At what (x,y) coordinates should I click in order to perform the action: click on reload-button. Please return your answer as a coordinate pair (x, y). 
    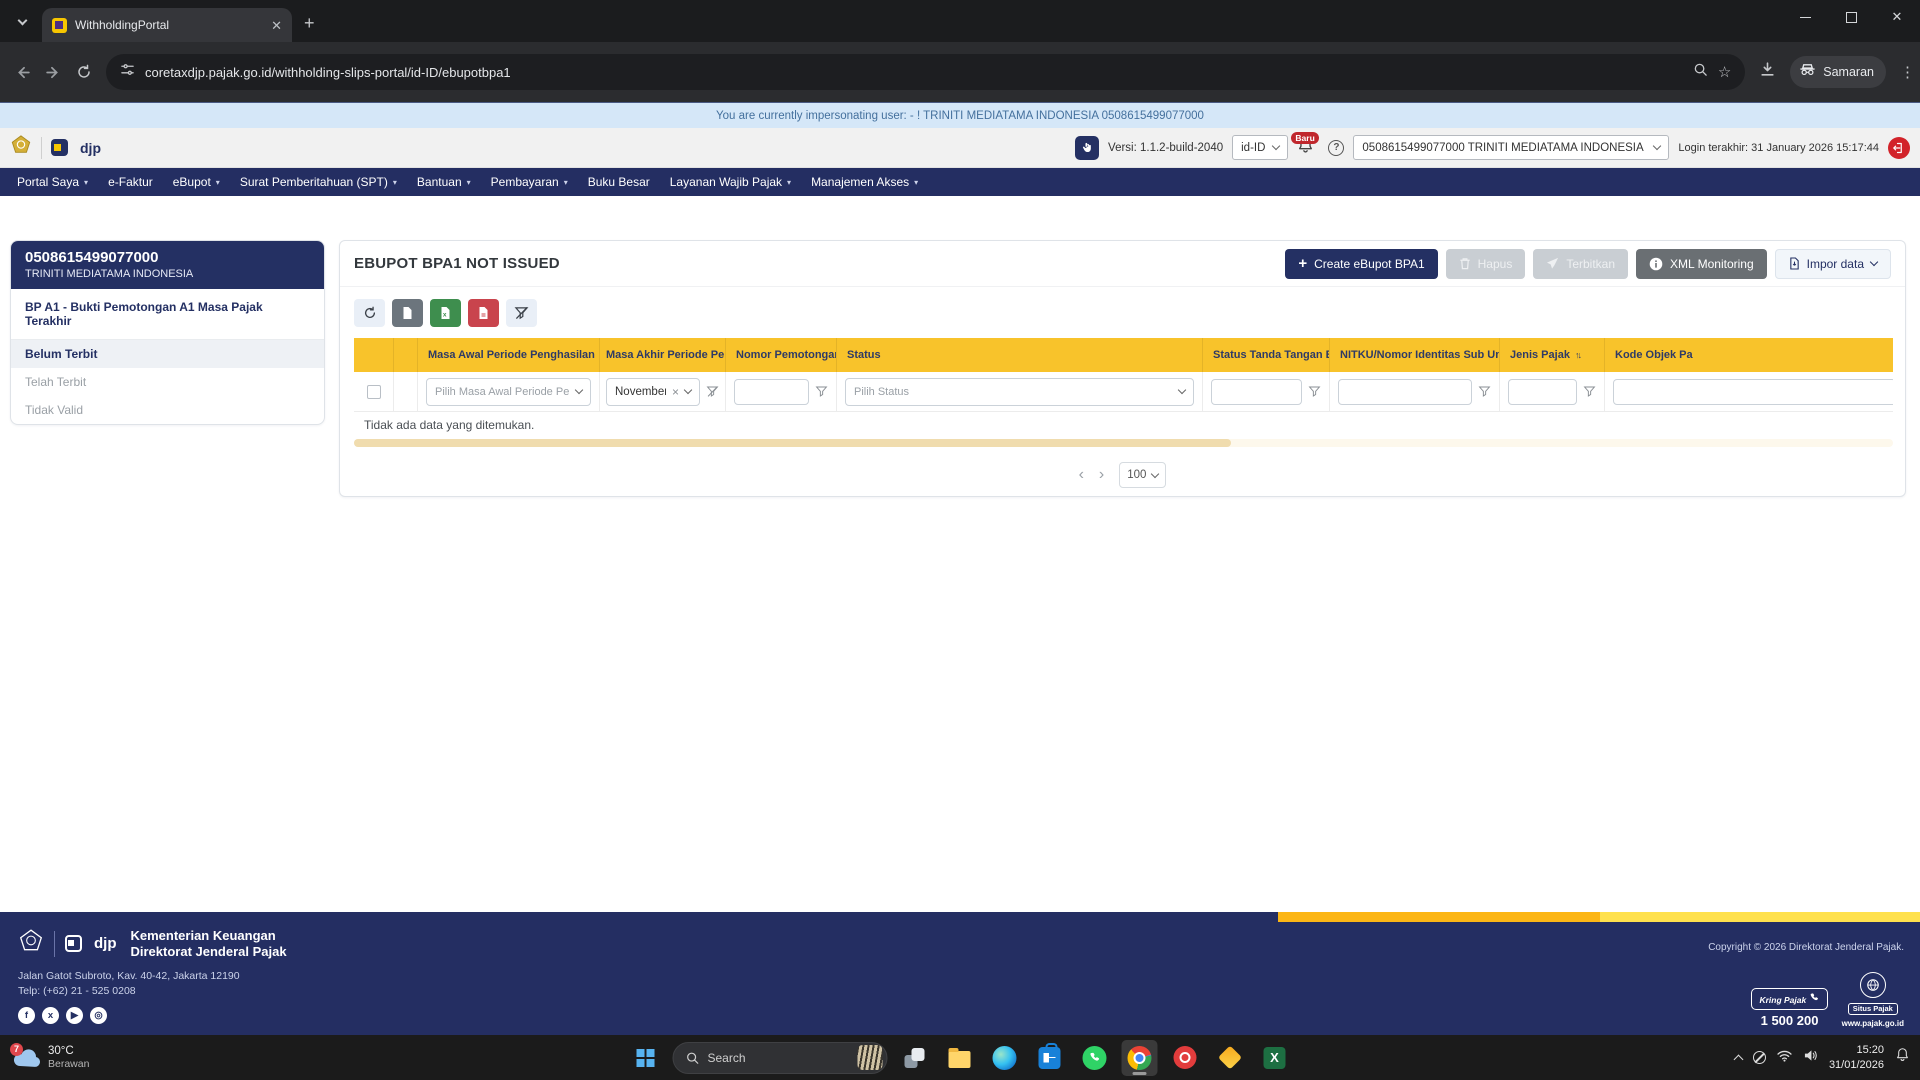
    Looking at the image, I should click on (84, 72).